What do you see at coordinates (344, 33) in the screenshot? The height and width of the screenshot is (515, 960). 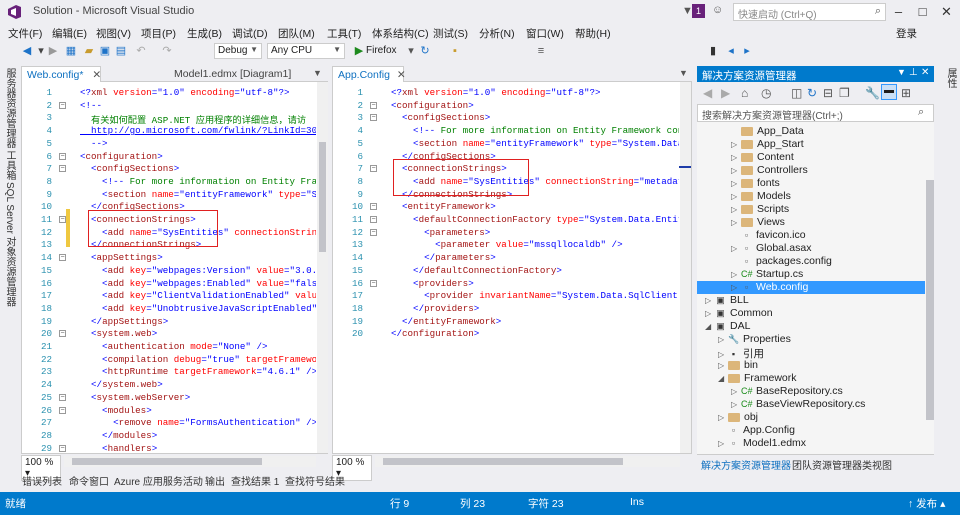 I see `menu-tools: 工具(T)` at bounding box center [344, 33].